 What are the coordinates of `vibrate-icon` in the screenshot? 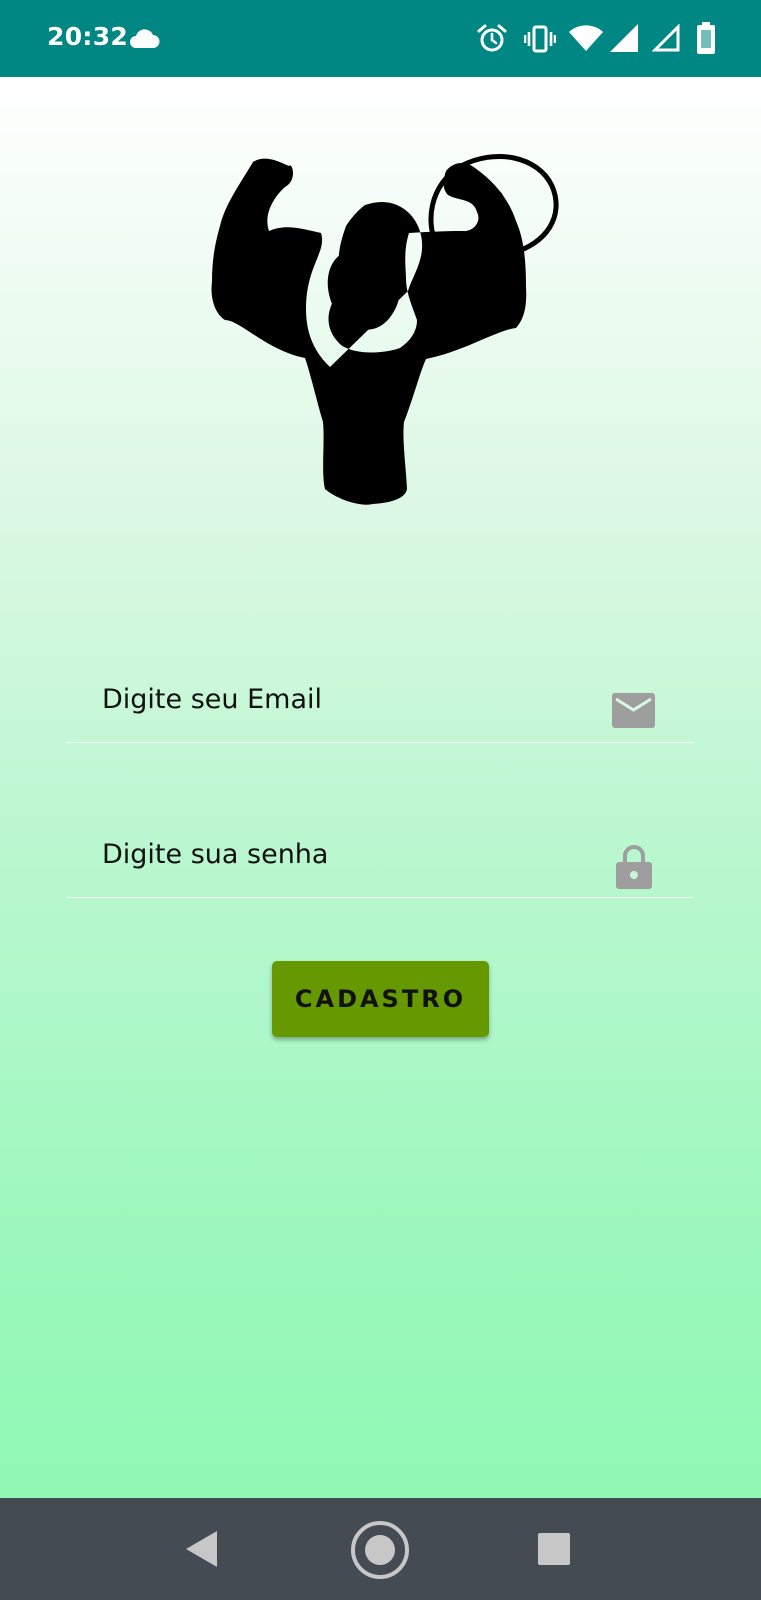 It's located at (540, 39).